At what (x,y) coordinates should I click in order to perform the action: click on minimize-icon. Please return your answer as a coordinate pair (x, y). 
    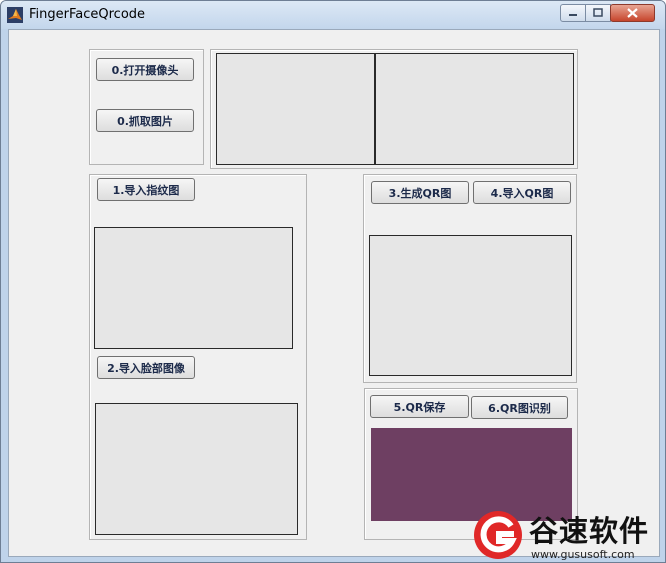
    Looking at the image, I should click on (573, 15).